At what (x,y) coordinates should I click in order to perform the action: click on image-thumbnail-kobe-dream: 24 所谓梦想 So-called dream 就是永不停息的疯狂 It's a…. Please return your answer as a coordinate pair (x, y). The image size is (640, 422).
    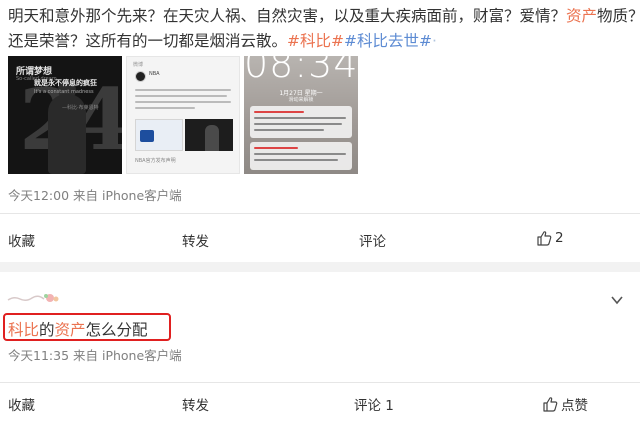
    Looking at the image, I should click on (65, 115).